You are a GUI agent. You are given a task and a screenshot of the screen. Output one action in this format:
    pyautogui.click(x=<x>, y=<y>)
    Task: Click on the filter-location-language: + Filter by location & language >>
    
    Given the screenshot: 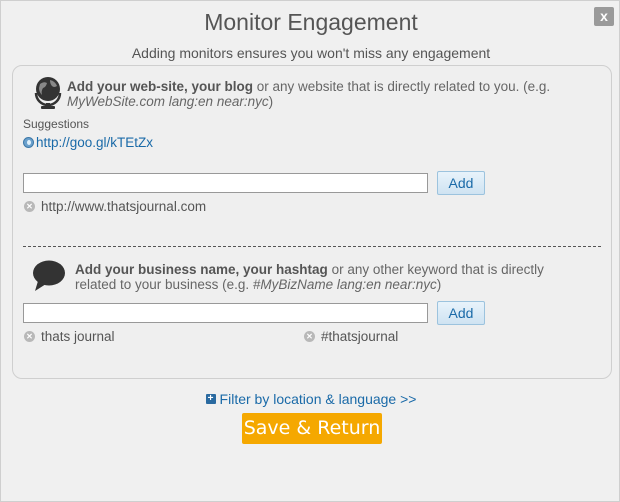 What is the action you would take?
    pyautogui.click(x=310, y=397)
    